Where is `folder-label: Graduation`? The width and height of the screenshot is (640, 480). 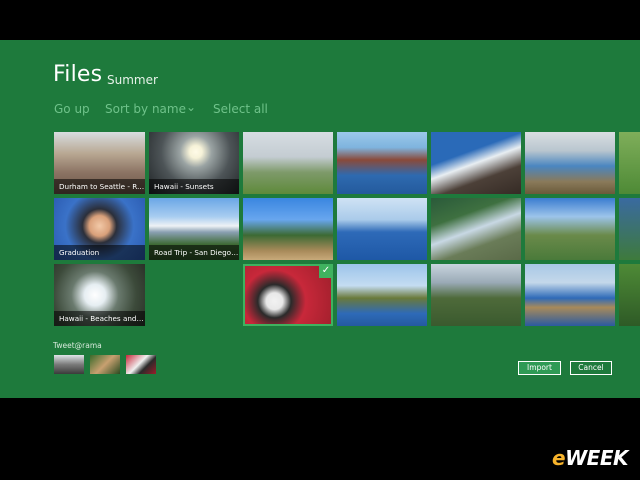
folder-label: Graduation is located at coordinates (99, 252).